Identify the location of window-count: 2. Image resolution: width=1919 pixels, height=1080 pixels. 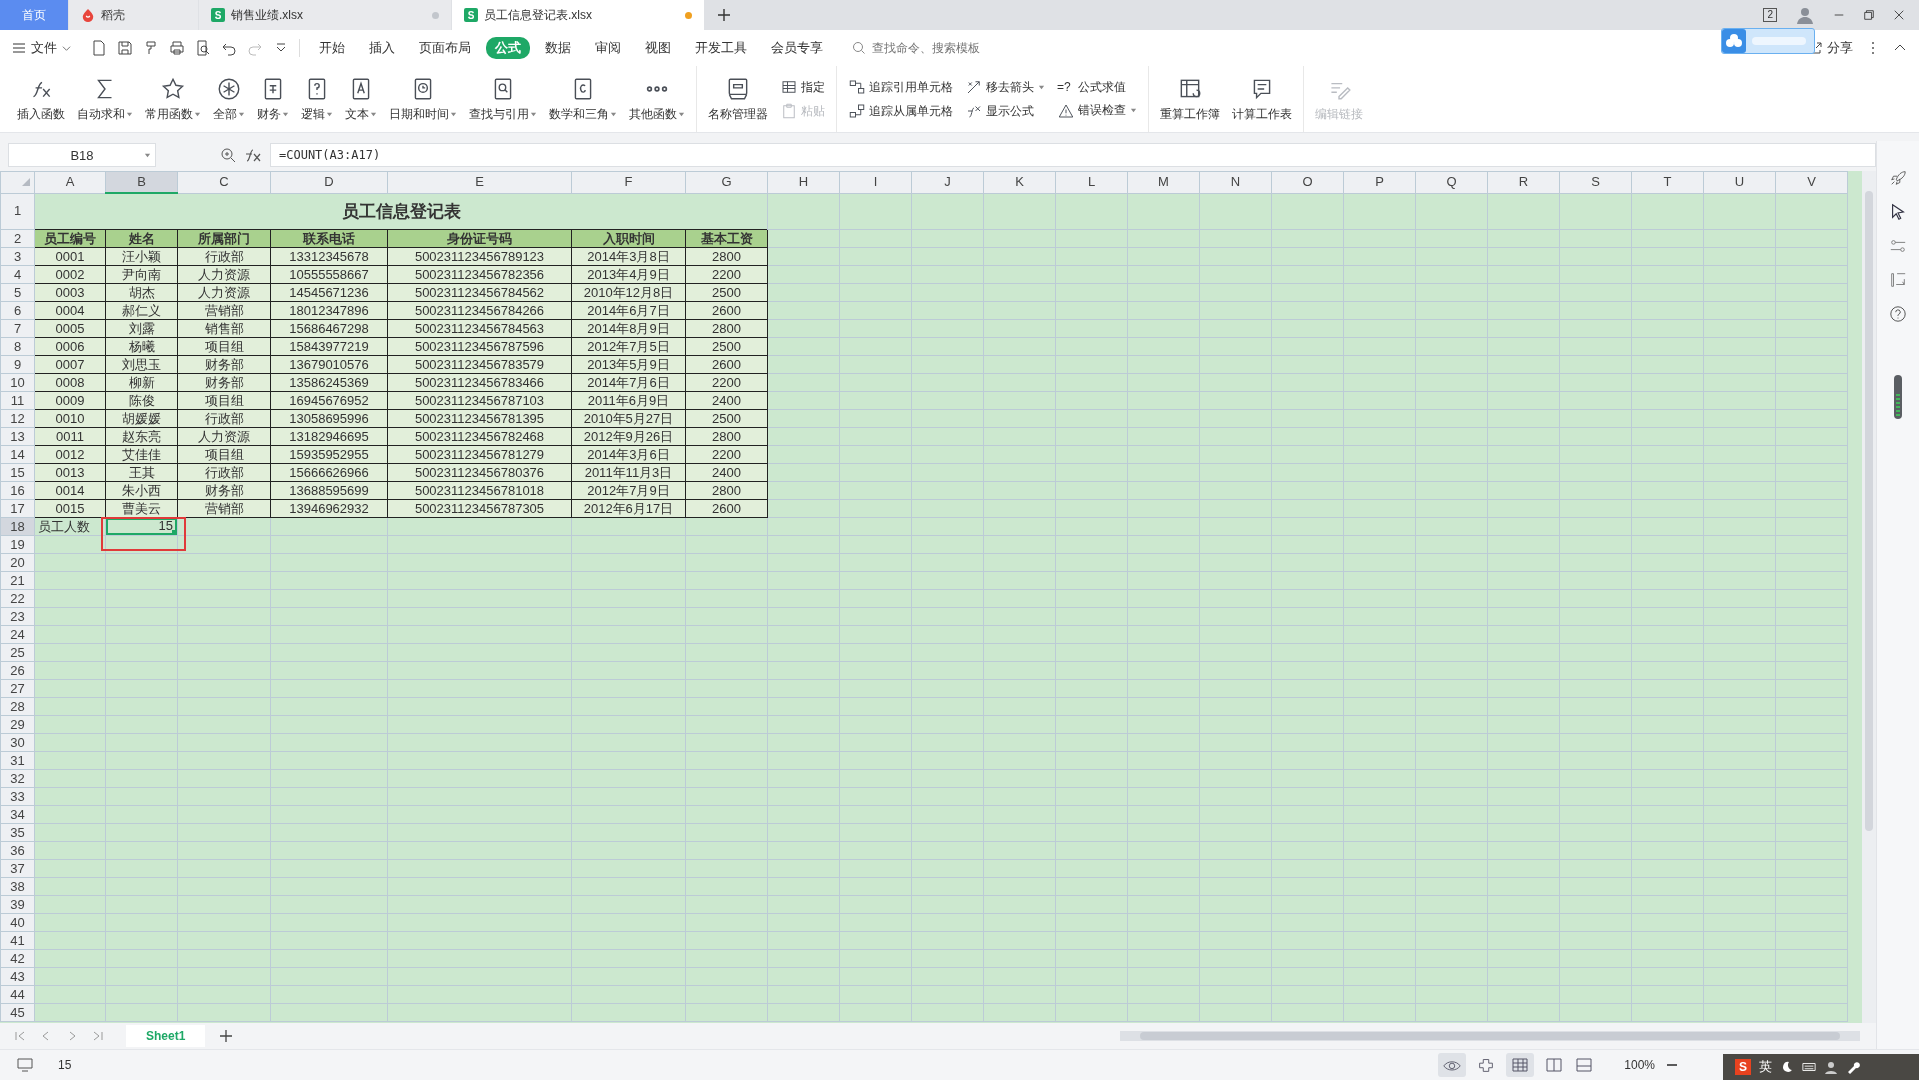
(1770, 15).